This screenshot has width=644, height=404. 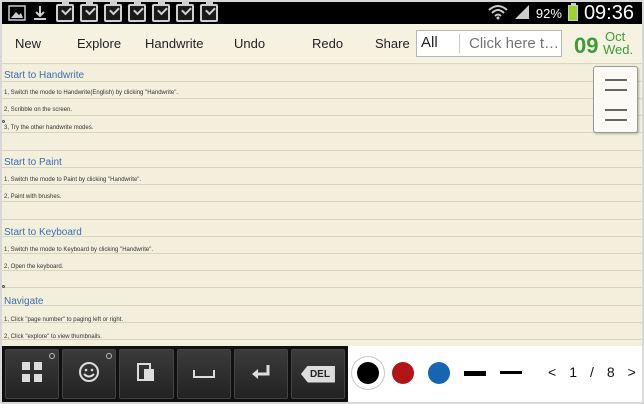 What do you see at coordinates (38, 110) in the screenshot?
I see `note-text: 2, Scribble on the screen.` at bounding box center [38, 110].